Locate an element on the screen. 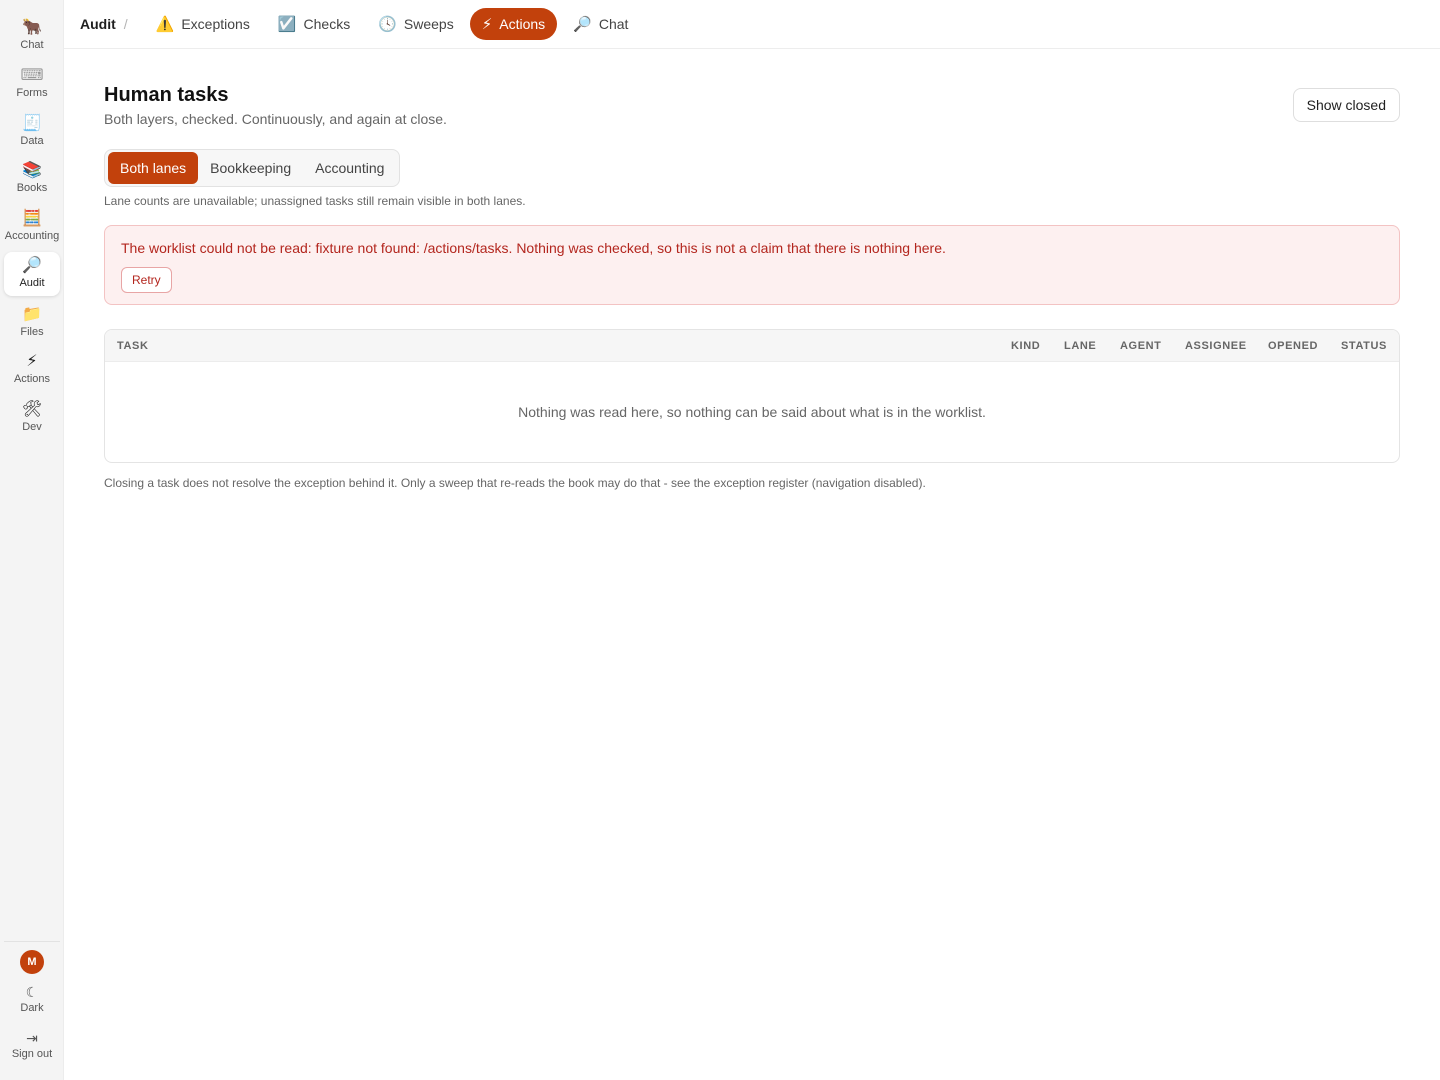 The height and width of the screenshot is (1080, 1440). column-header-kind: KIND is located at coordinates (1025, 346).